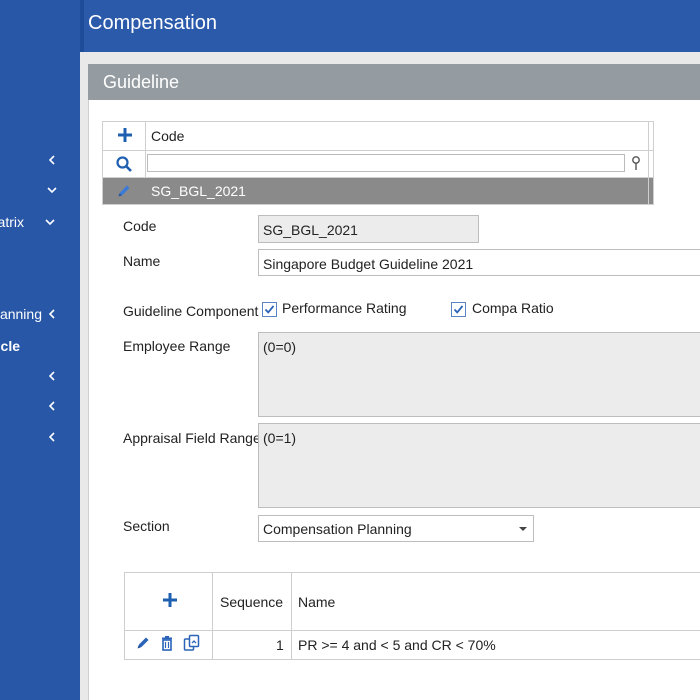 The height and width of the screenshot is (700, 700). I want to click on panel-title: Guideline, so click(141, 82).